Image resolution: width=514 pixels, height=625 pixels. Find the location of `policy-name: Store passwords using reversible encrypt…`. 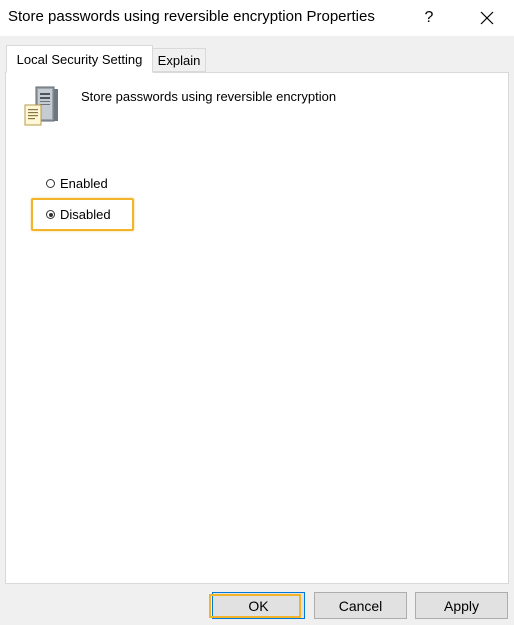

policy-name: Store passwords using reversible encrypt… is located at coordinates (209, 96).